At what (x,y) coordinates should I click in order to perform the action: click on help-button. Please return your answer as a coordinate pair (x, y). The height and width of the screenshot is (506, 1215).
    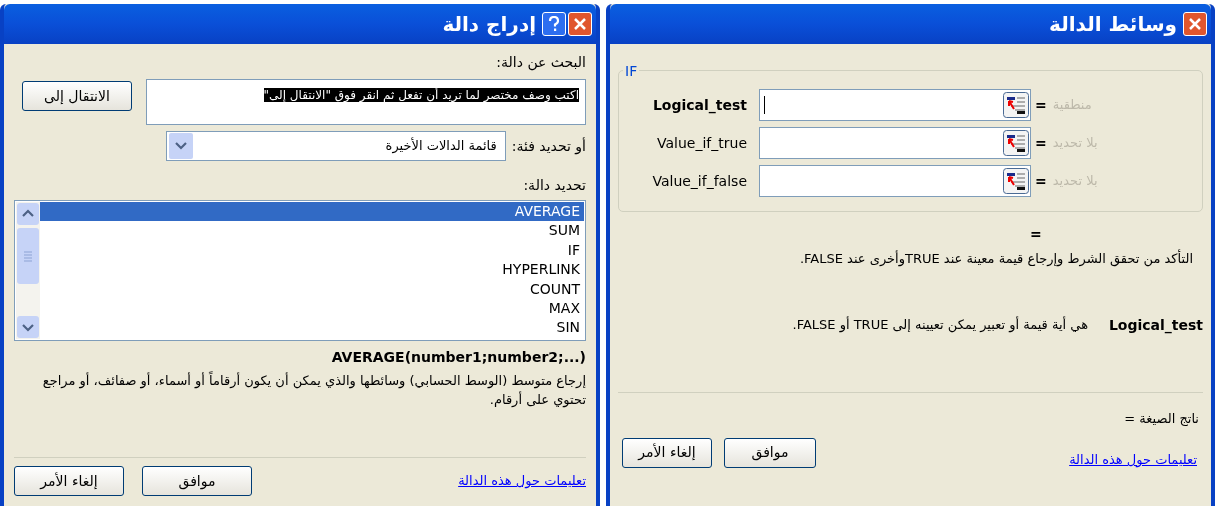
    Looking at the image, I should click on (554, 24).